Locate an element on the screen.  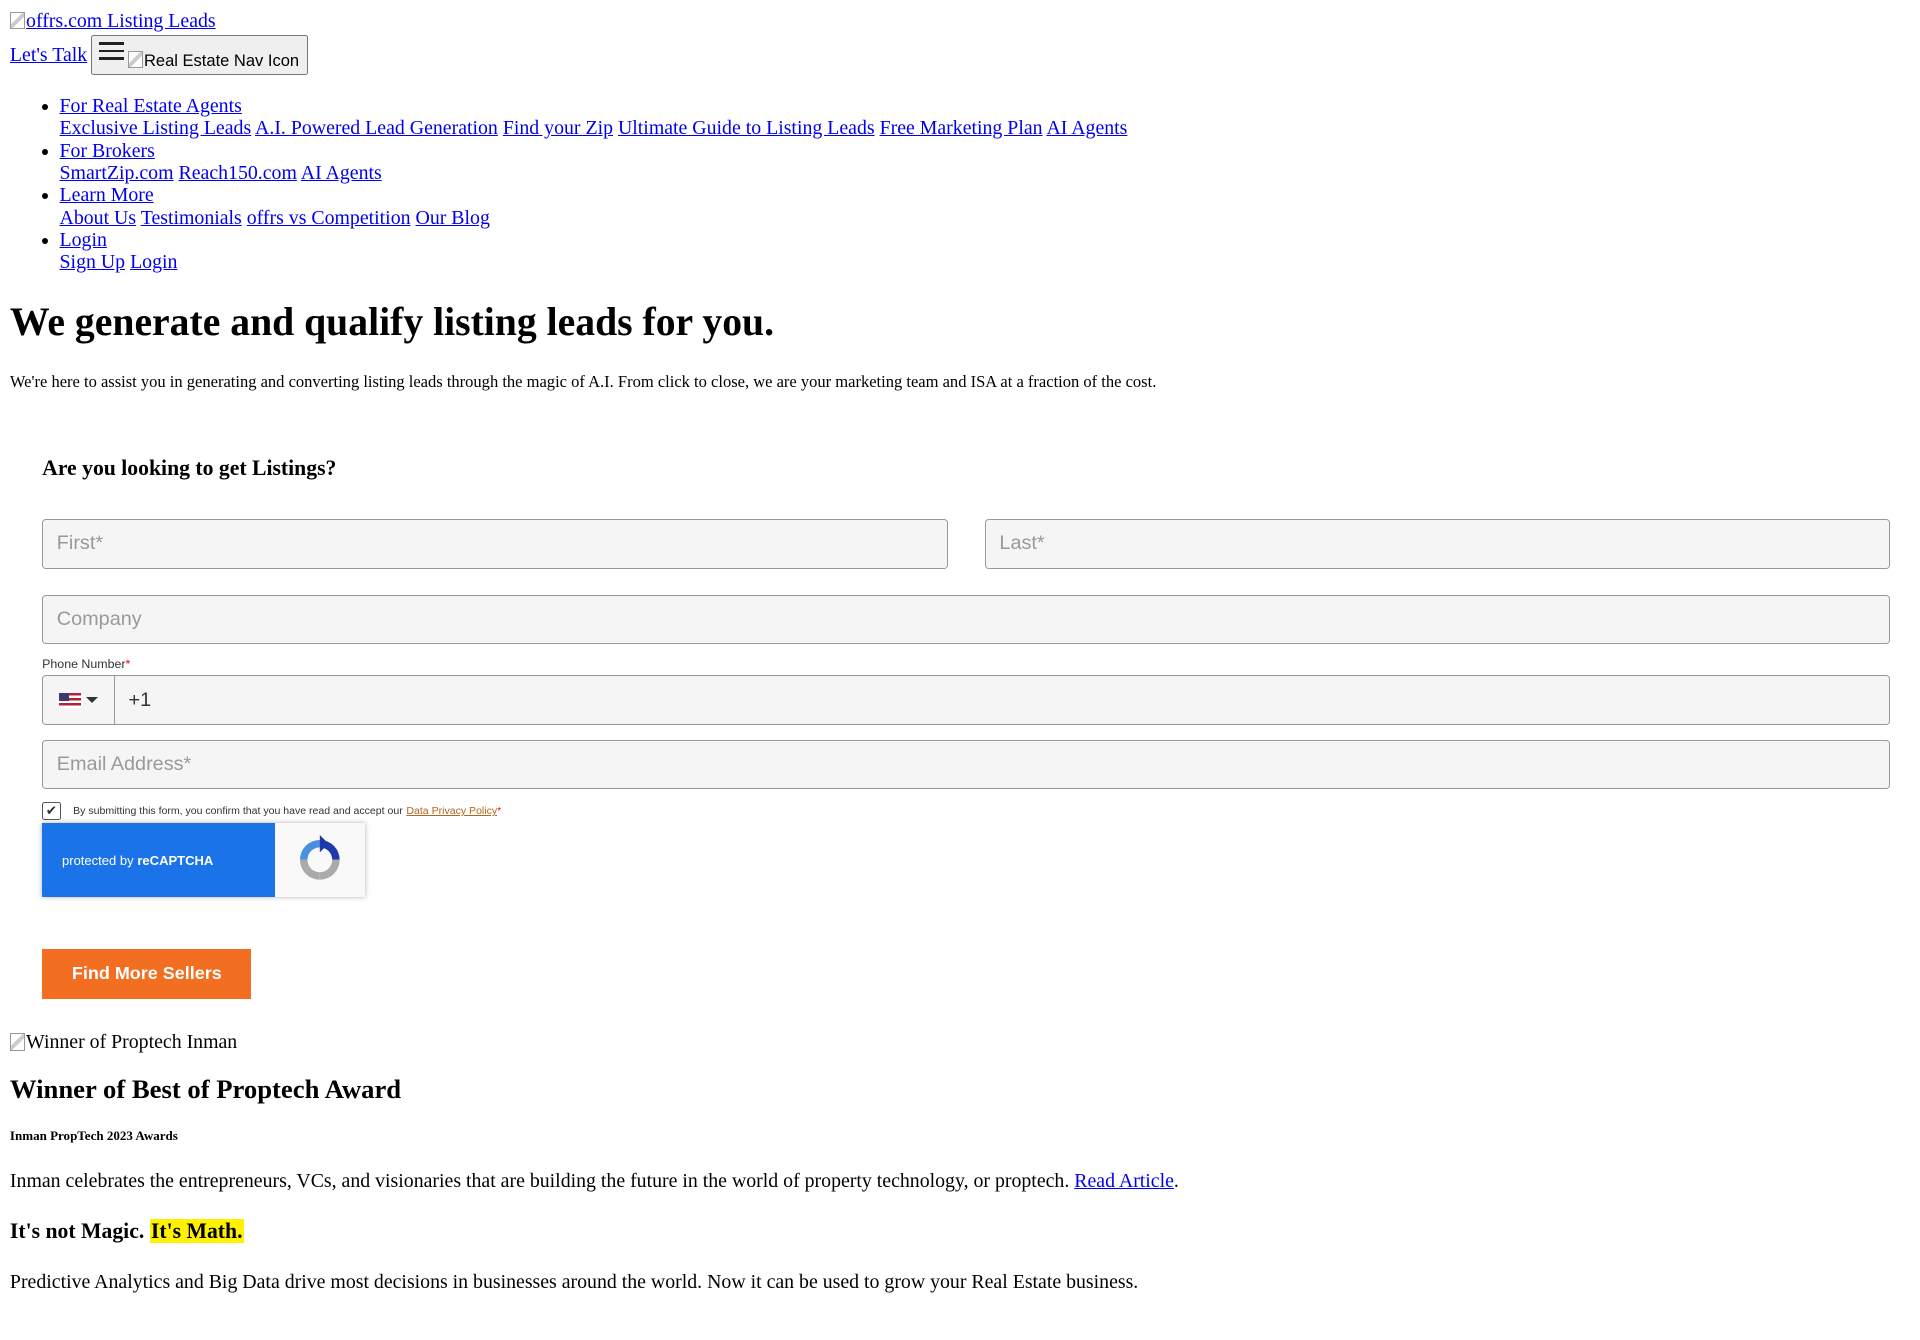
last-name-input is located at coordinates (1437, 544).